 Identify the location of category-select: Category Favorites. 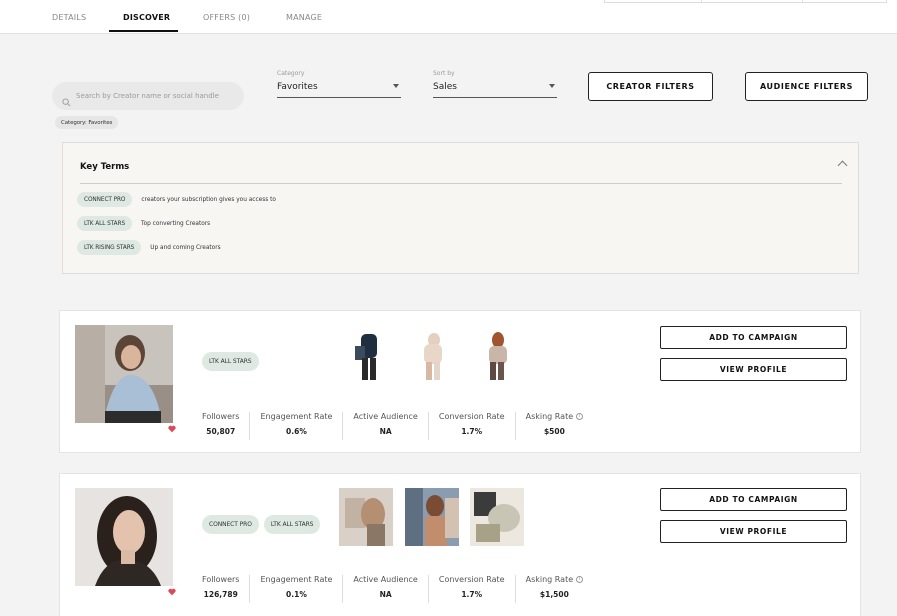
(339, 84).